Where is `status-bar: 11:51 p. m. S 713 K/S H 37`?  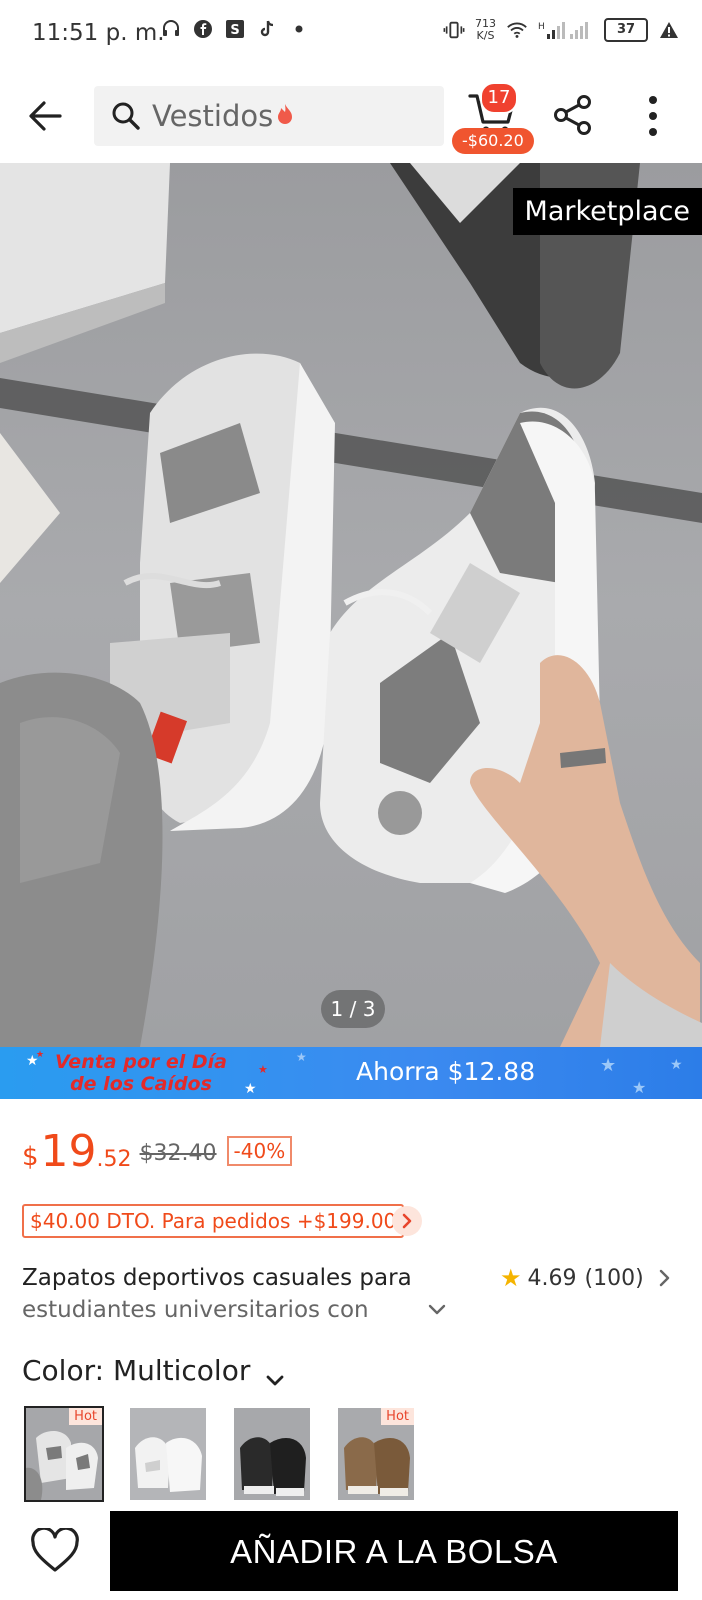
status-bar: 11:51 p. m. S 713 K/S H 37 is located at coordinates (351, 35).